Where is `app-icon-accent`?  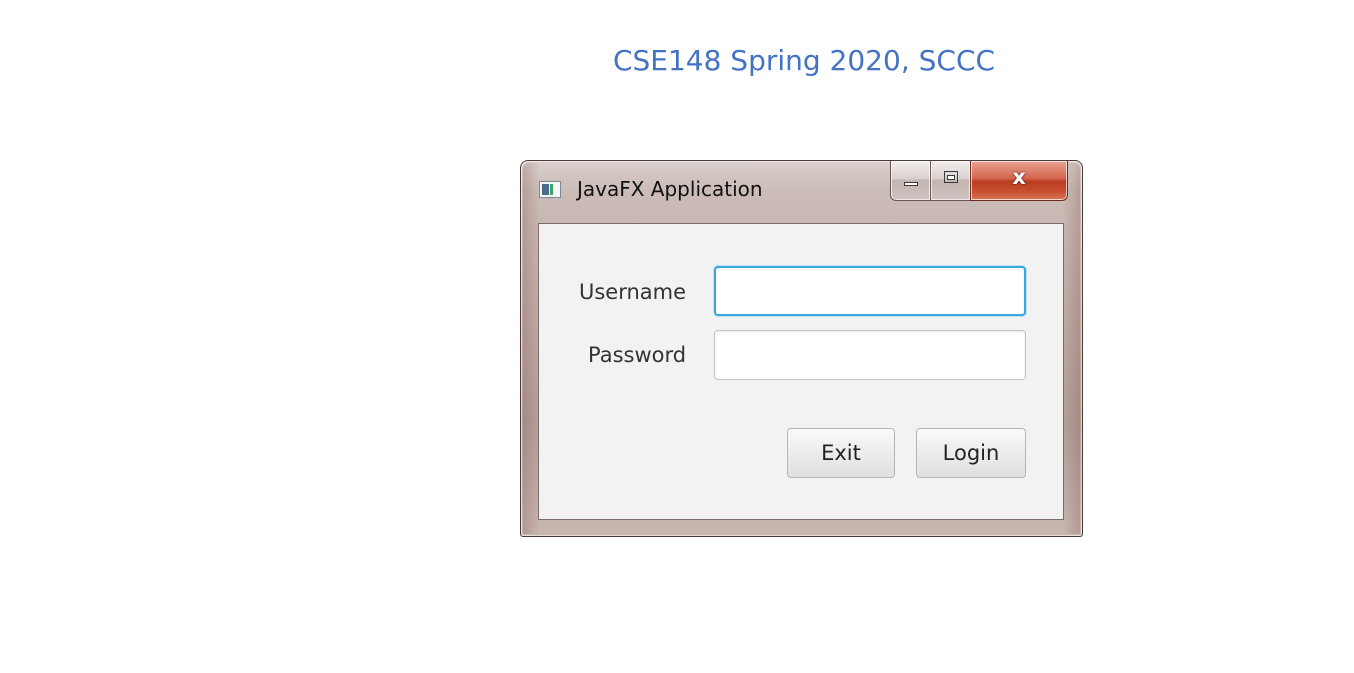 app-icon-accent is located at coordinates (551, 189).